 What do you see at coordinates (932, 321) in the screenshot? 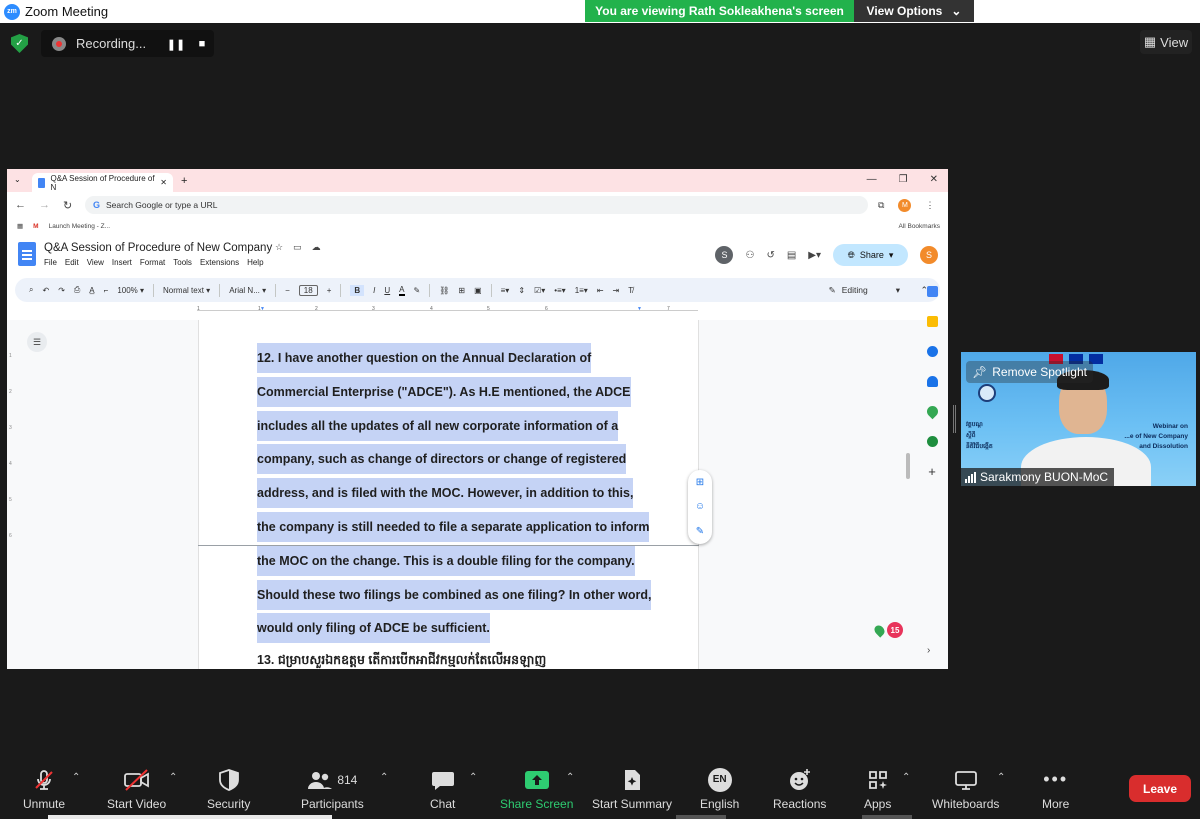
I see `keep-icon` at bounding box center [932, 321].